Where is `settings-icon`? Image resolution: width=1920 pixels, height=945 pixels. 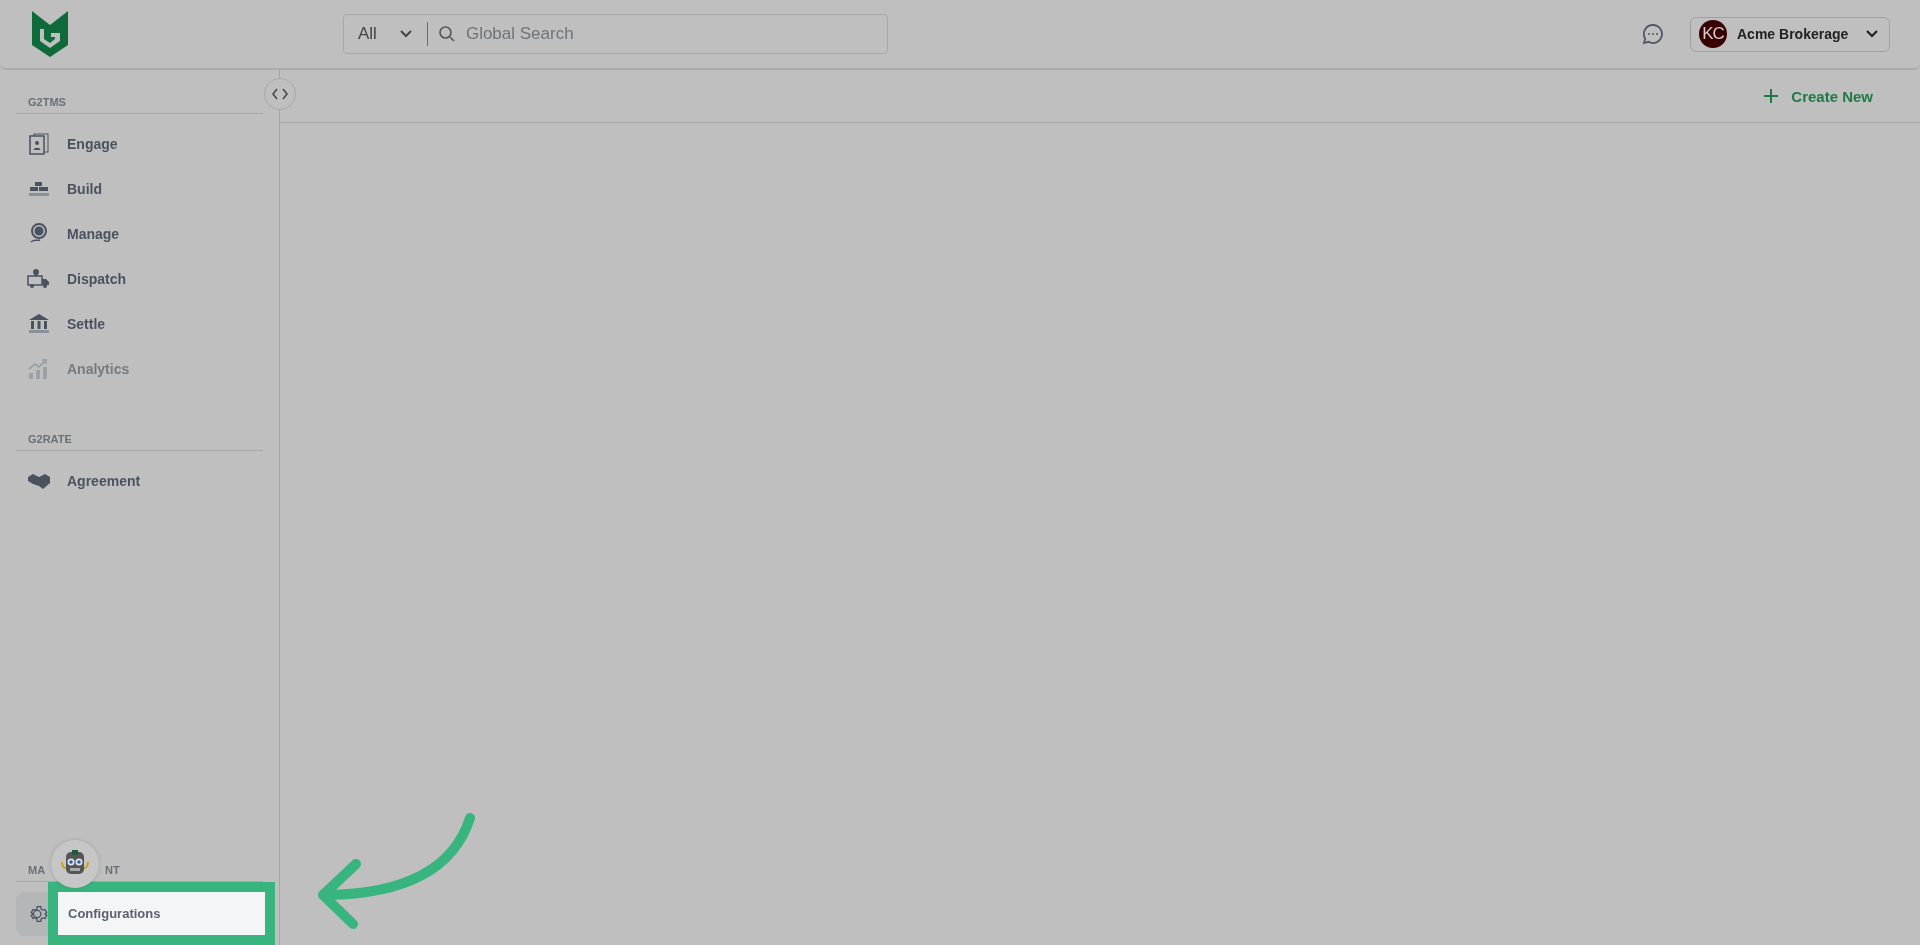
settings-icon is located at coordinates (39, 914).